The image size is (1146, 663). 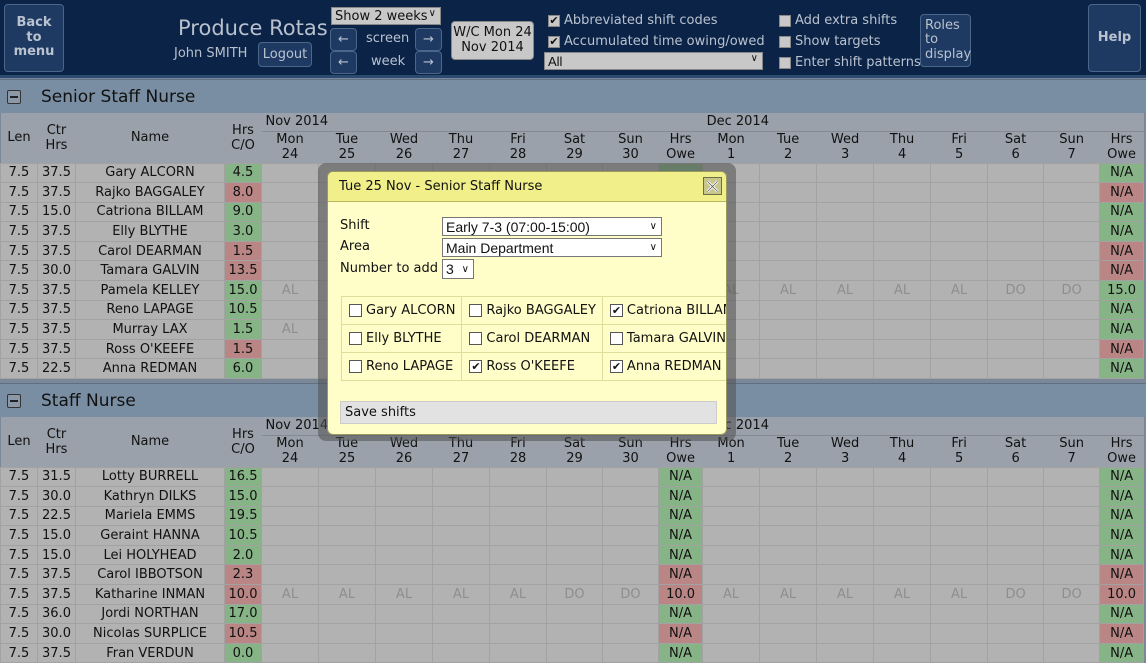 I want to click on staff-checkbox: ✔ Ross O'KEEFE, so click(x=532, y=366).